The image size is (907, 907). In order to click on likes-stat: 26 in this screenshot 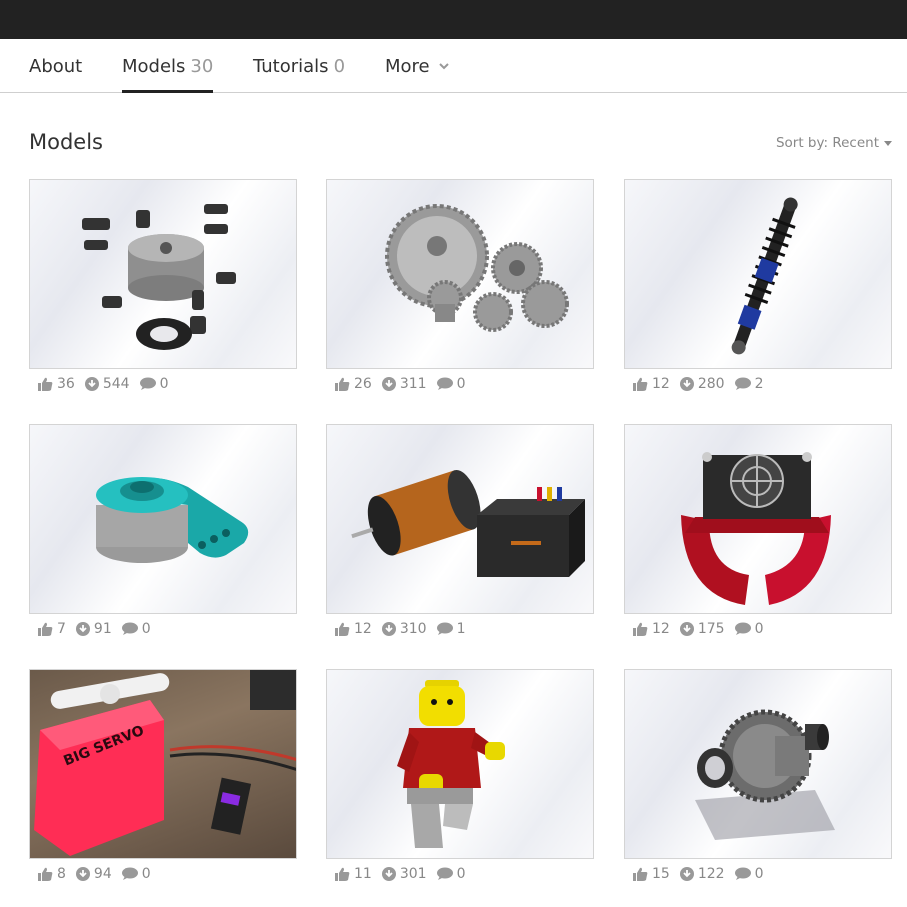, I will do `click(353, 384)`.